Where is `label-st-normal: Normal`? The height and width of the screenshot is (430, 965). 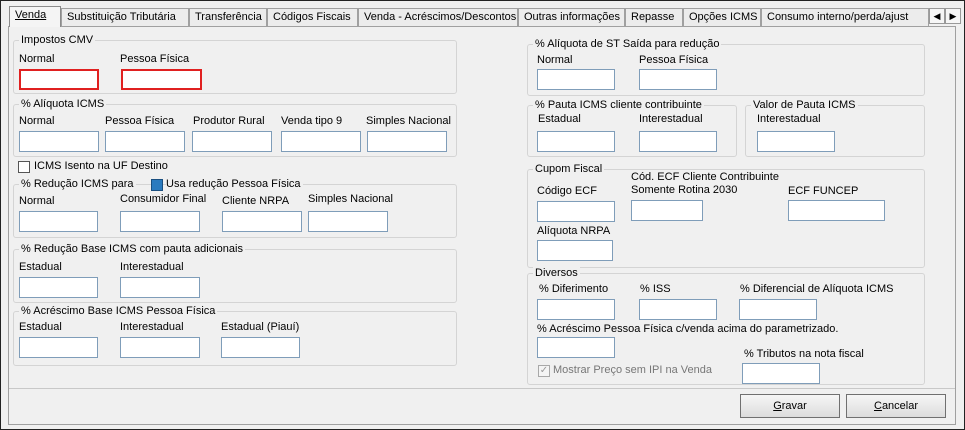 label-st-normal: Normal is located at coordinates (555, 60).